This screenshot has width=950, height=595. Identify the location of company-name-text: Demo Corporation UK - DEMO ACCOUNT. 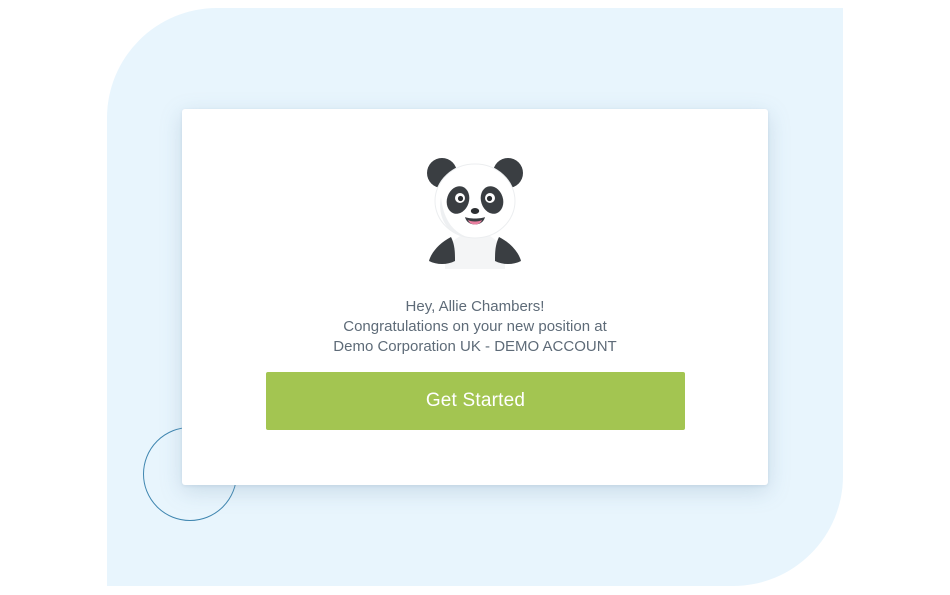
(475, 346).